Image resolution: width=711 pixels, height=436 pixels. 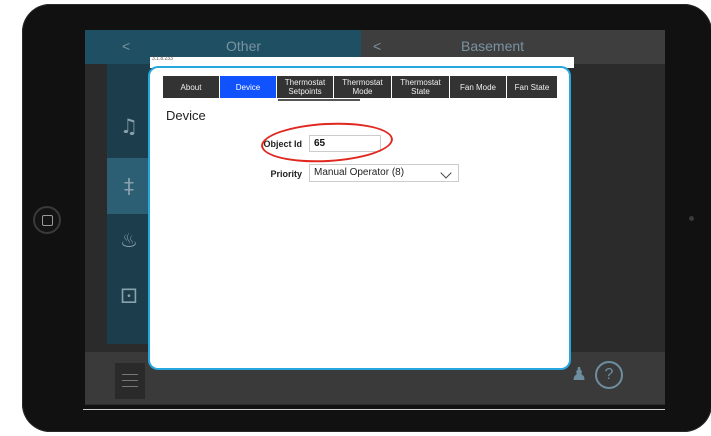 I want to click on fire-icon: ♨, so click(x=129, y=240).